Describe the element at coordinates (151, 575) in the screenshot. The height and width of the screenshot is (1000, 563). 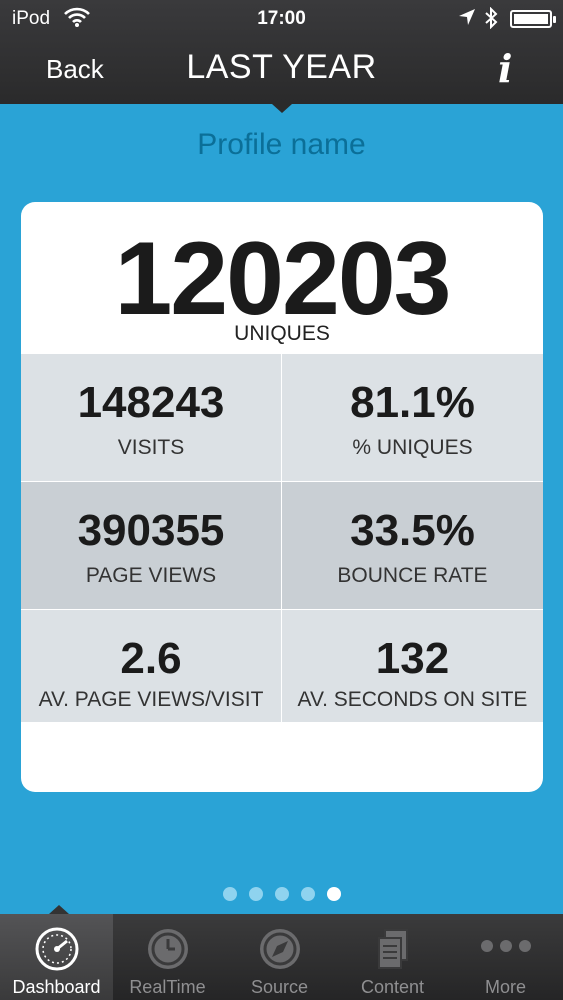
I see `metric-label: PAGE VIEWS` at that location.